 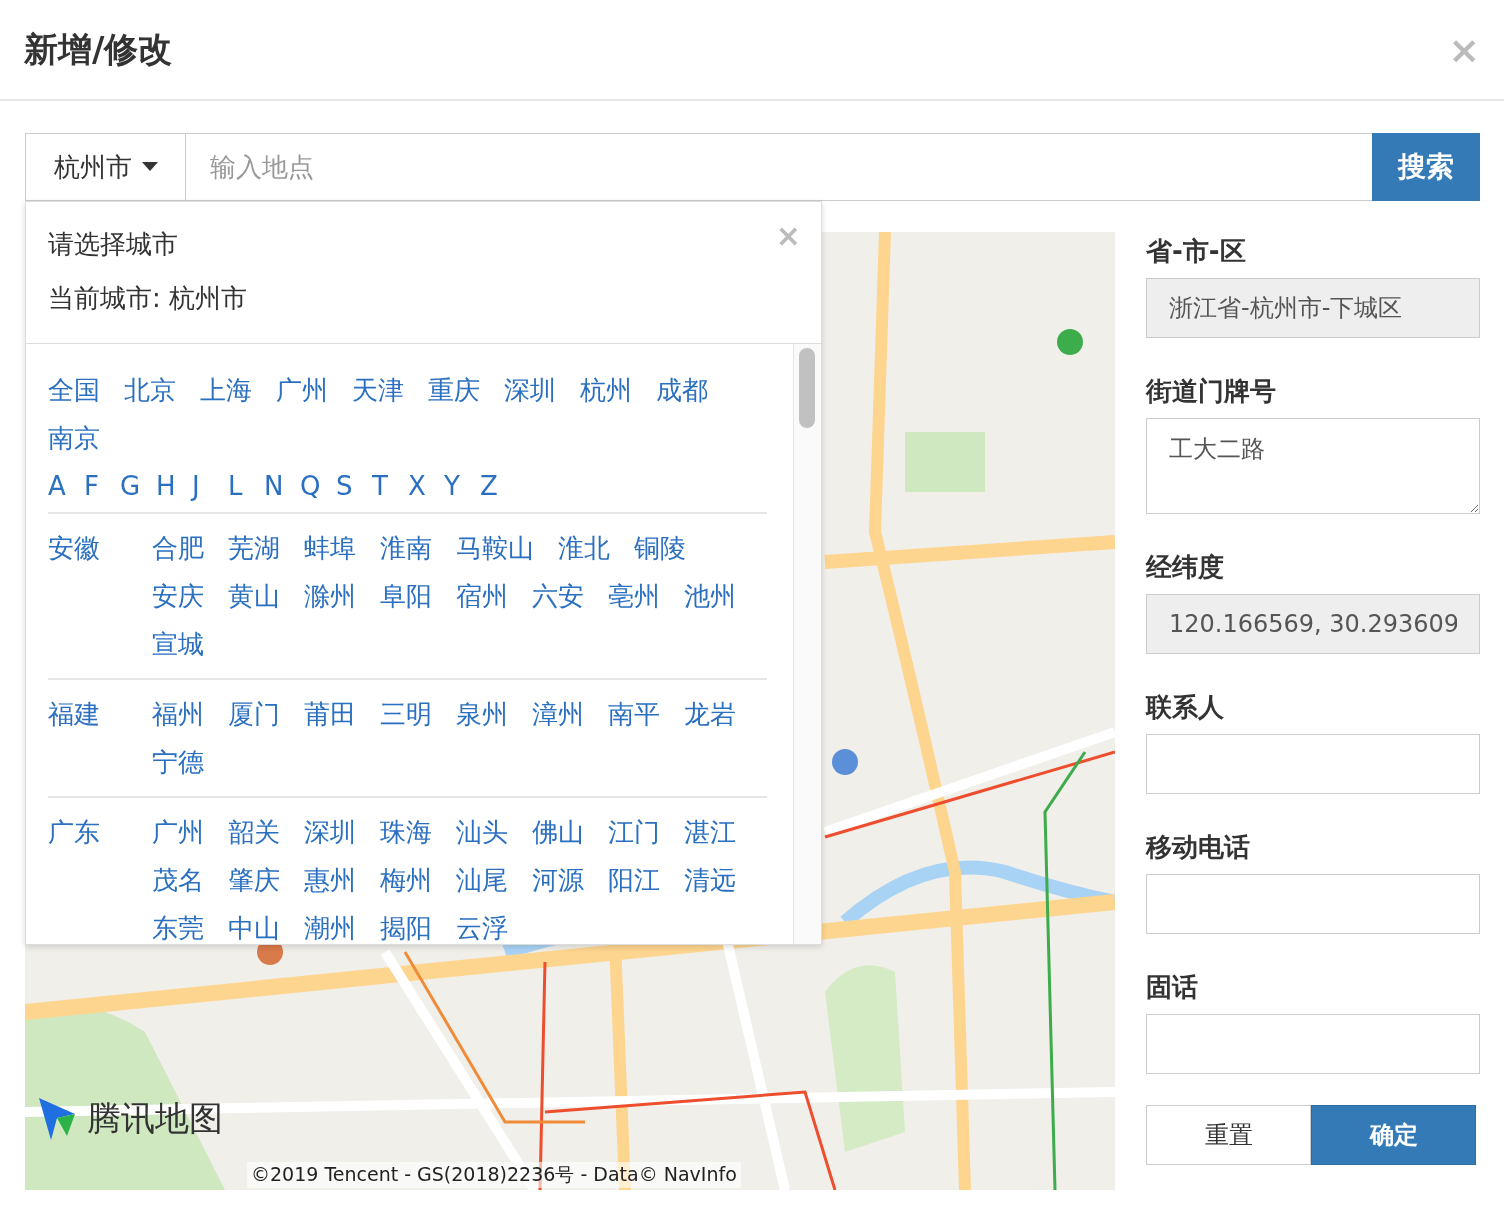 What do you see at coordinates (1196, 251) in the screenshot?
I see `field-label: 省-市-区` at bounding box center [1196, 251].